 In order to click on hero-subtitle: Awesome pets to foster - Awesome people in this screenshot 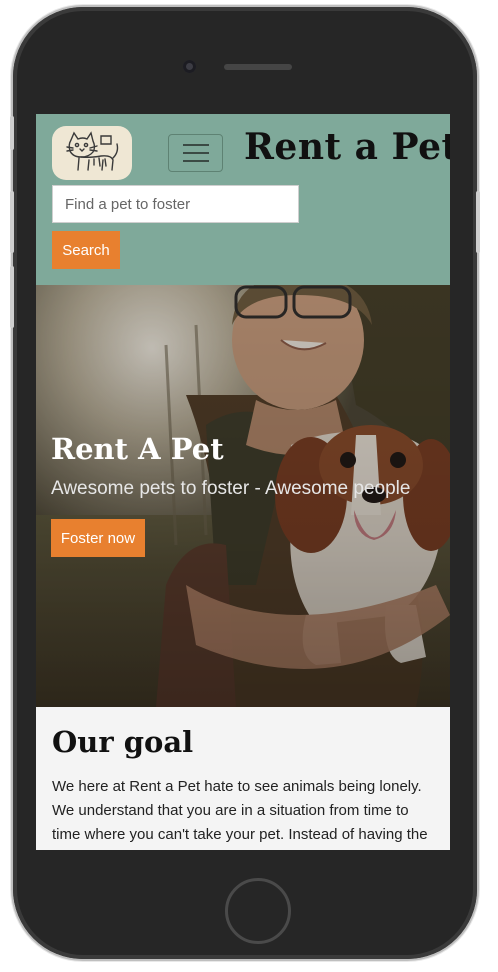, I will do `click(231, 488)`.